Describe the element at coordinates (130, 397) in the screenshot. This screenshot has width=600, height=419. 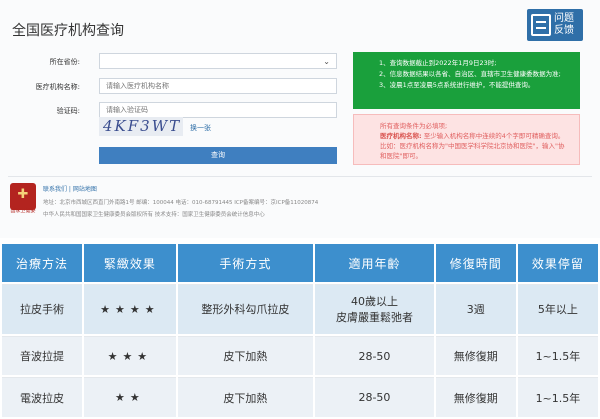
I see `star-rating-icon: ★★` at that location.